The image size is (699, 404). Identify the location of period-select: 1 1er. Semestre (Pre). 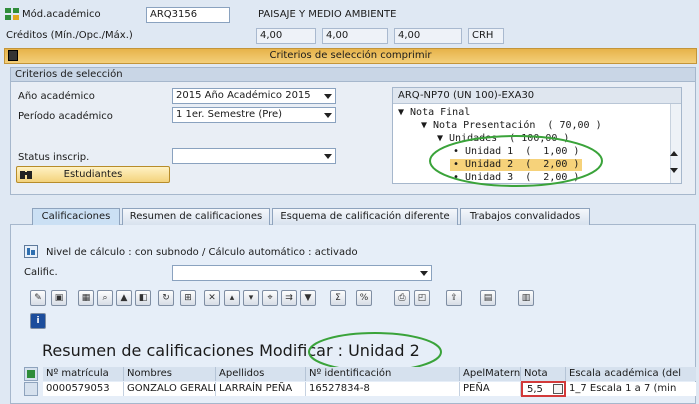
(254, 115).